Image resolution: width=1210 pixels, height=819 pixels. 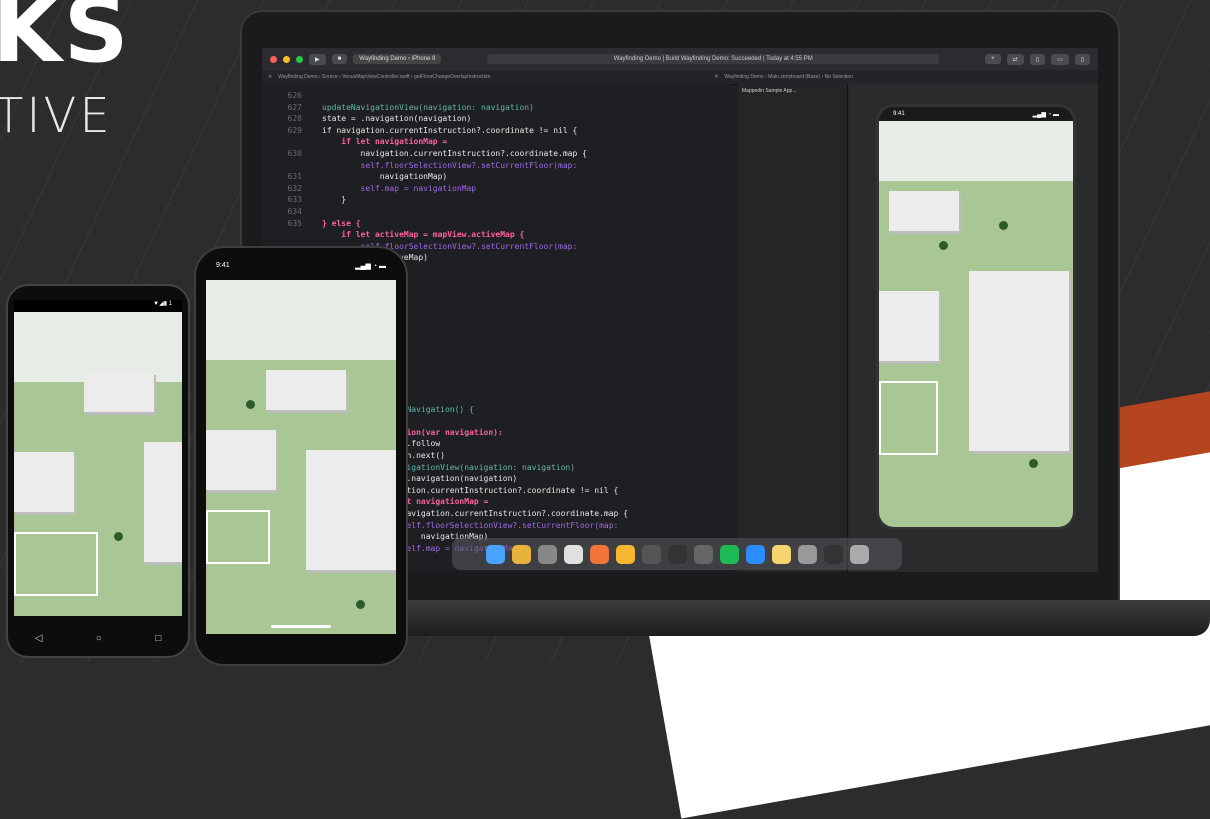 What do you see at coordinates (703, 554) in the screenshot?
I see `settings-icon` at bounding box center [703, 554].